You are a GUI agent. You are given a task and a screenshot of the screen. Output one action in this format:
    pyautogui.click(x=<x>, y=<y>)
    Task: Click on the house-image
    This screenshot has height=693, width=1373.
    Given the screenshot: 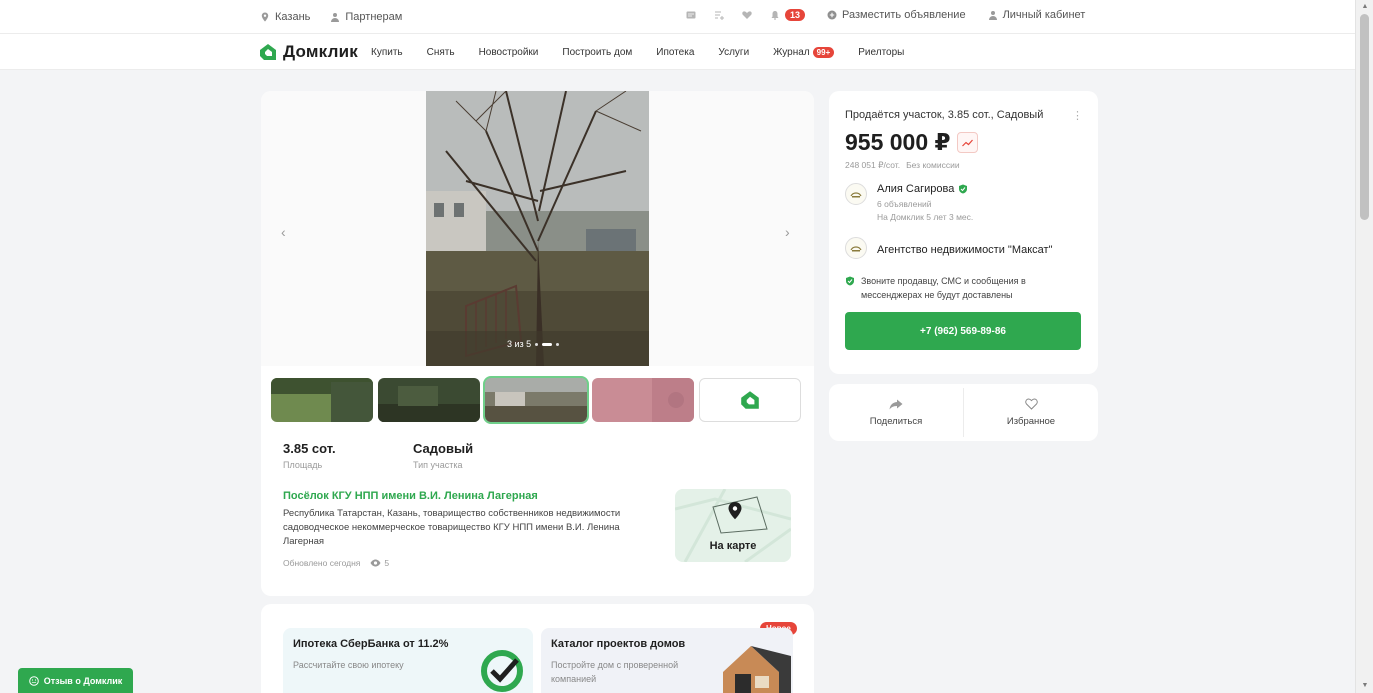 What is the action you would take?
    pyautogui.click(x=757, y=669)
    